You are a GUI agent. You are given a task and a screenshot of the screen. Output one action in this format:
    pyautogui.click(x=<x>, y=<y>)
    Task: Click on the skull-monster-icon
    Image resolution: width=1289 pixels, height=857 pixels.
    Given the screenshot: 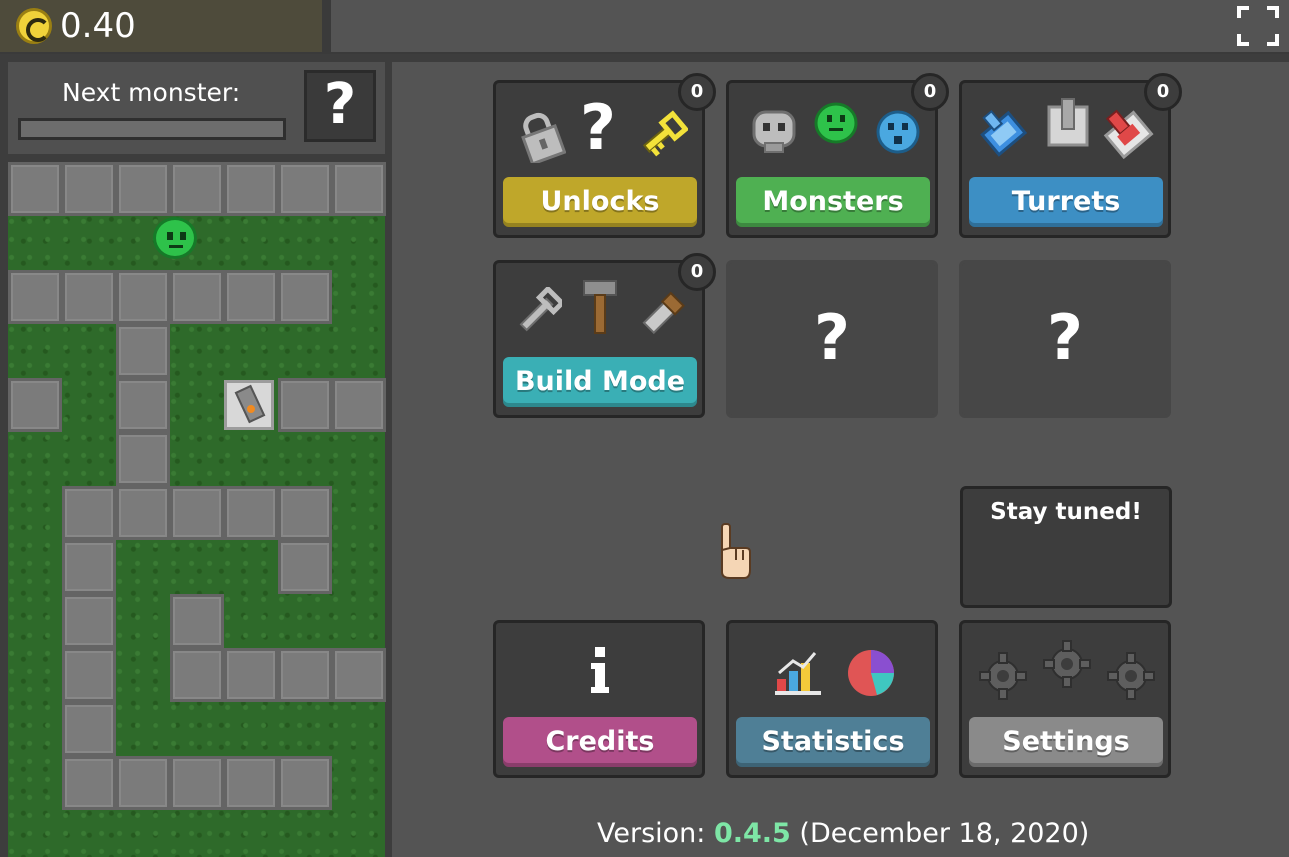 What is the action you would take?
    pyautogui.click(x=774, y=131)
    